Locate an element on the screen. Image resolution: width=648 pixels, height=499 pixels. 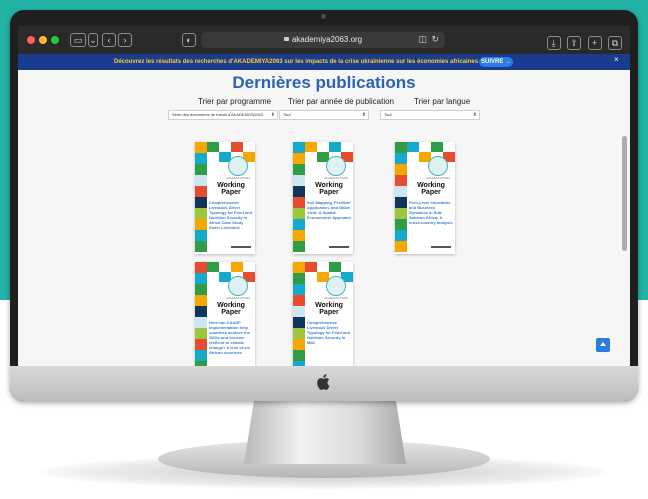
apple-logo-icon is located at coordinates (323, 382).